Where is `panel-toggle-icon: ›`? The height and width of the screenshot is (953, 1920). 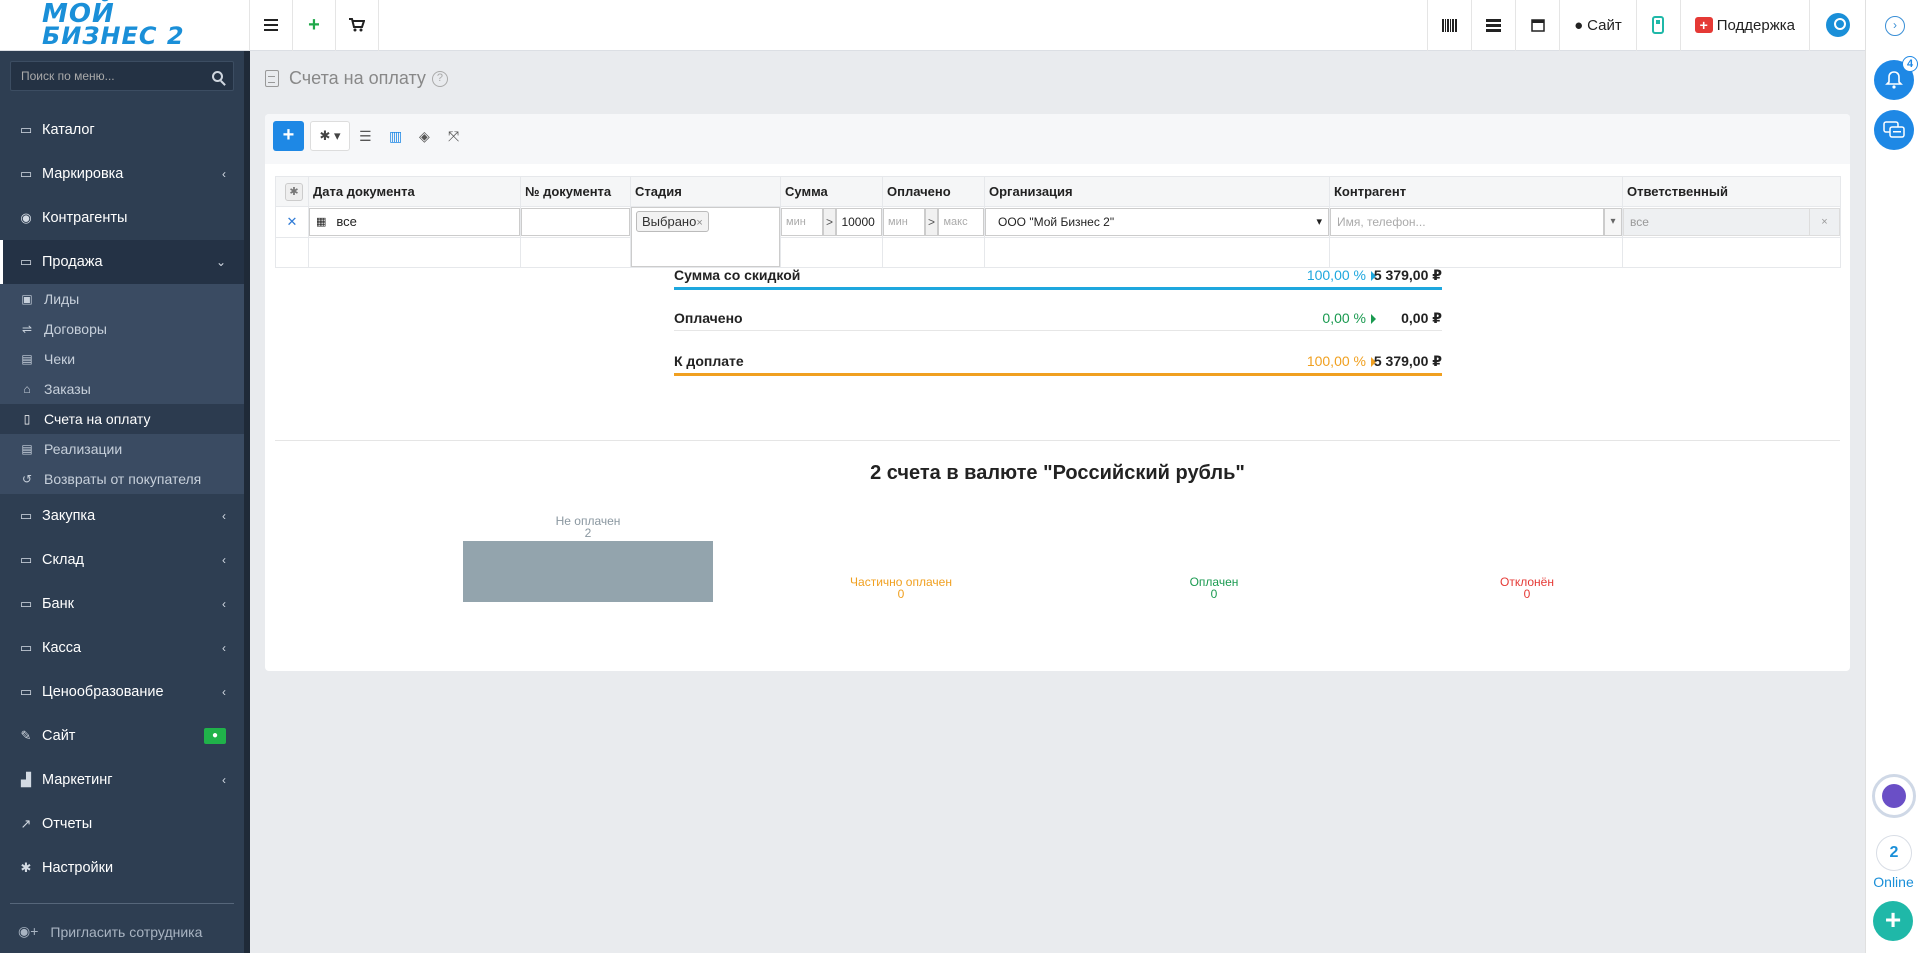 panel-toggle-icon: › is located at coordinates (1895, 26).